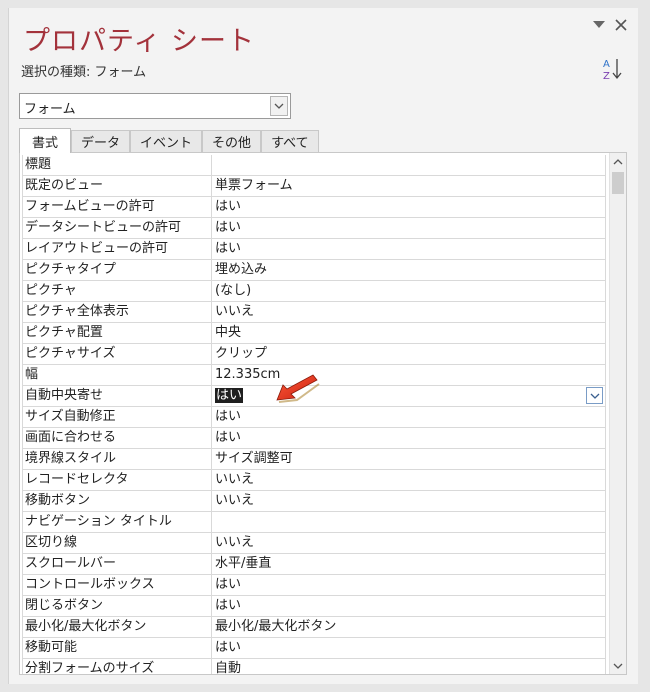  I want to click on property-name: フォームビューの許可, so click(117, 207).